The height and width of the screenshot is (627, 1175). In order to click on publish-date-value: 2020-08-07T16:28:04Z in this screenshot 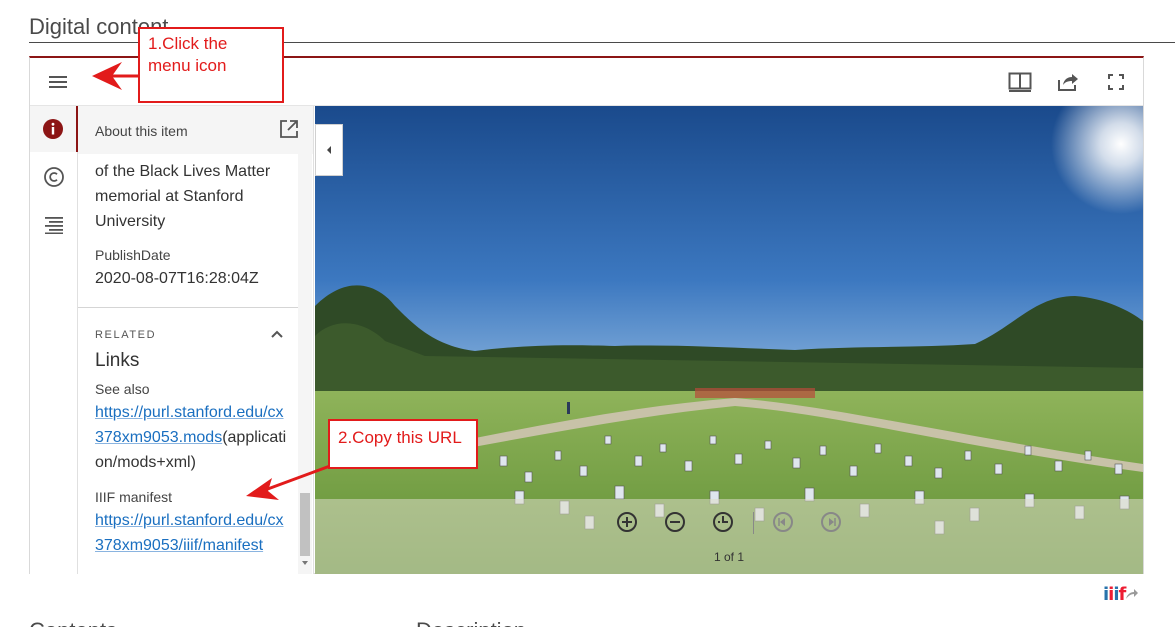, I will do `click(177, 278)`.